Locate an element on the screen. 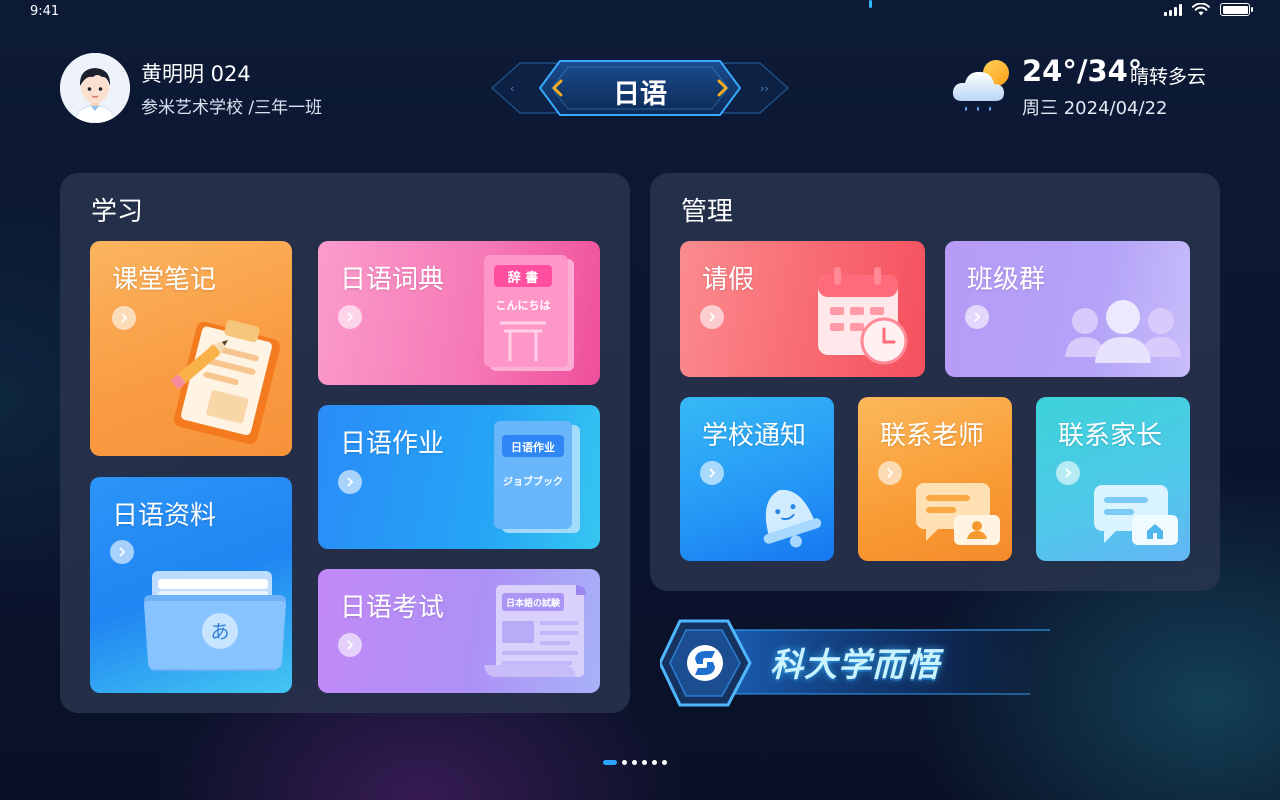  card-label: 学校通知 is located at coordinates (754, 436).